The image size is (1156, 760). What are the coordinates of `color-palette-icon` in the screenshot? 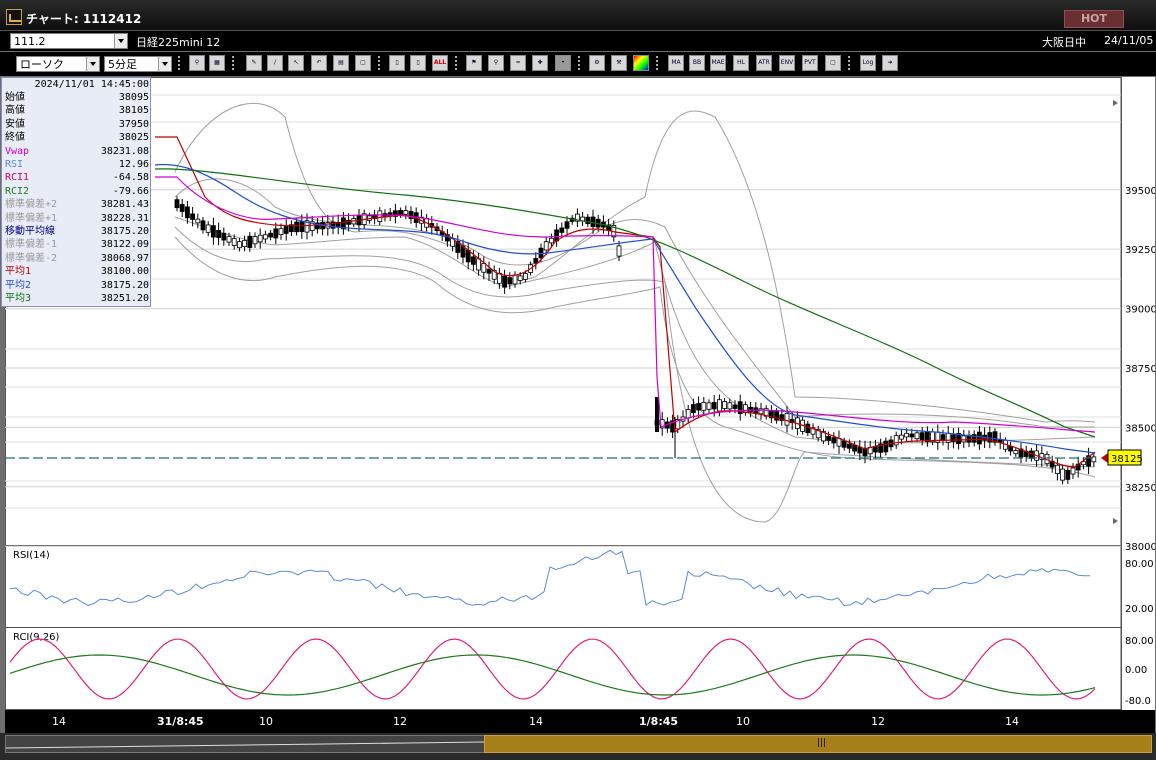 It's located at (641, 63).